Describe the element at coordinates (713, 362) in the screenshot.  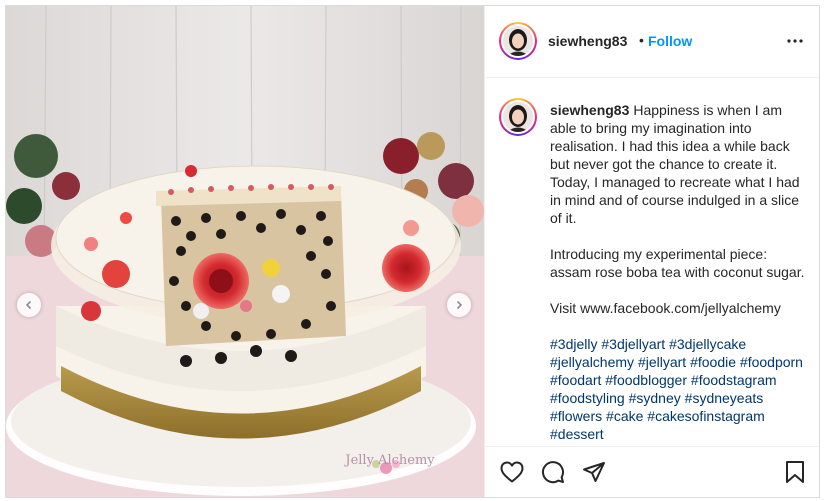
I see `hashtag-link: #foodie` at that location.